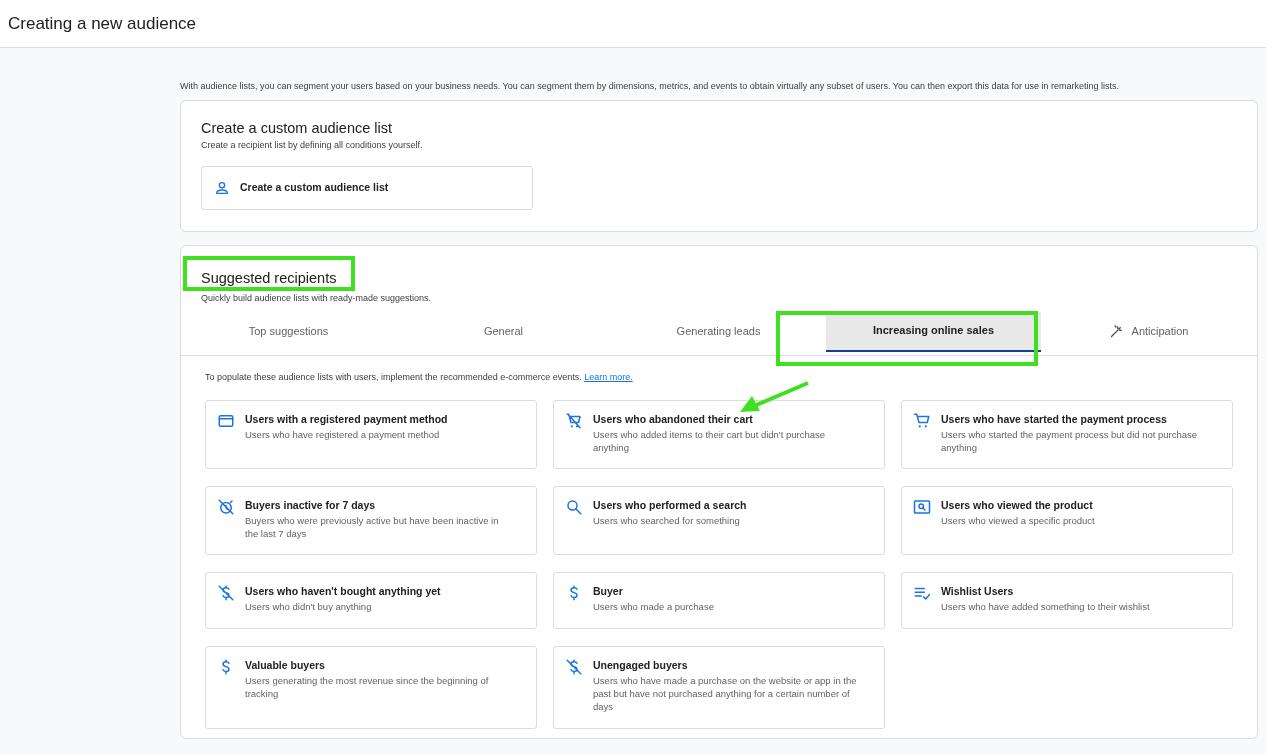 The width and height of the screenshot is (1266, 754). Describe the element at coordinates (1070, 441) in the screenshot. I see `card-description: Users who started the payment process but did not purchase anything` at that location.